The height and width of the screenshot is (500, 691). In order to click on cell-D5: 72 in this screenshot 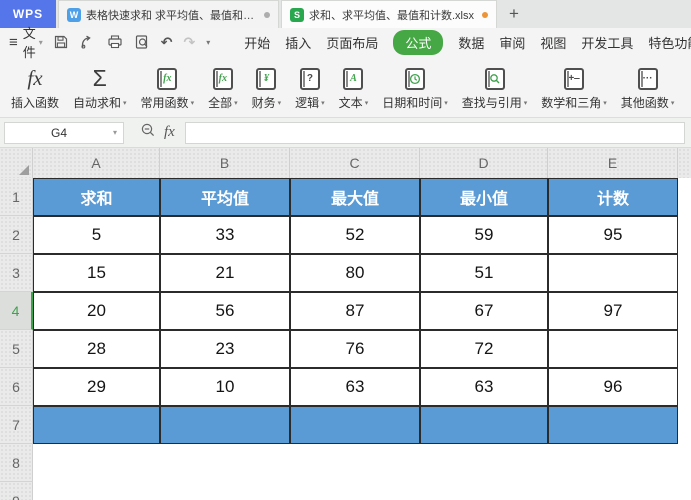, I will do `click(484, 349)`.